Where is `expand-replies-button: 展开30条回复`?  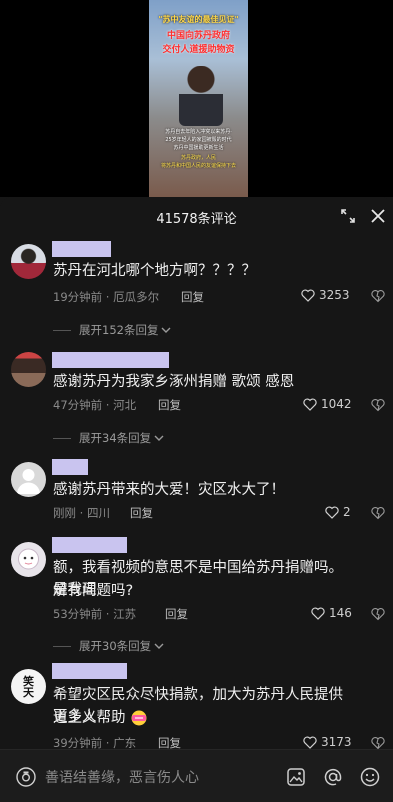 expand-replies-button: 展开30条回复 is located at coordinates (108, 646).